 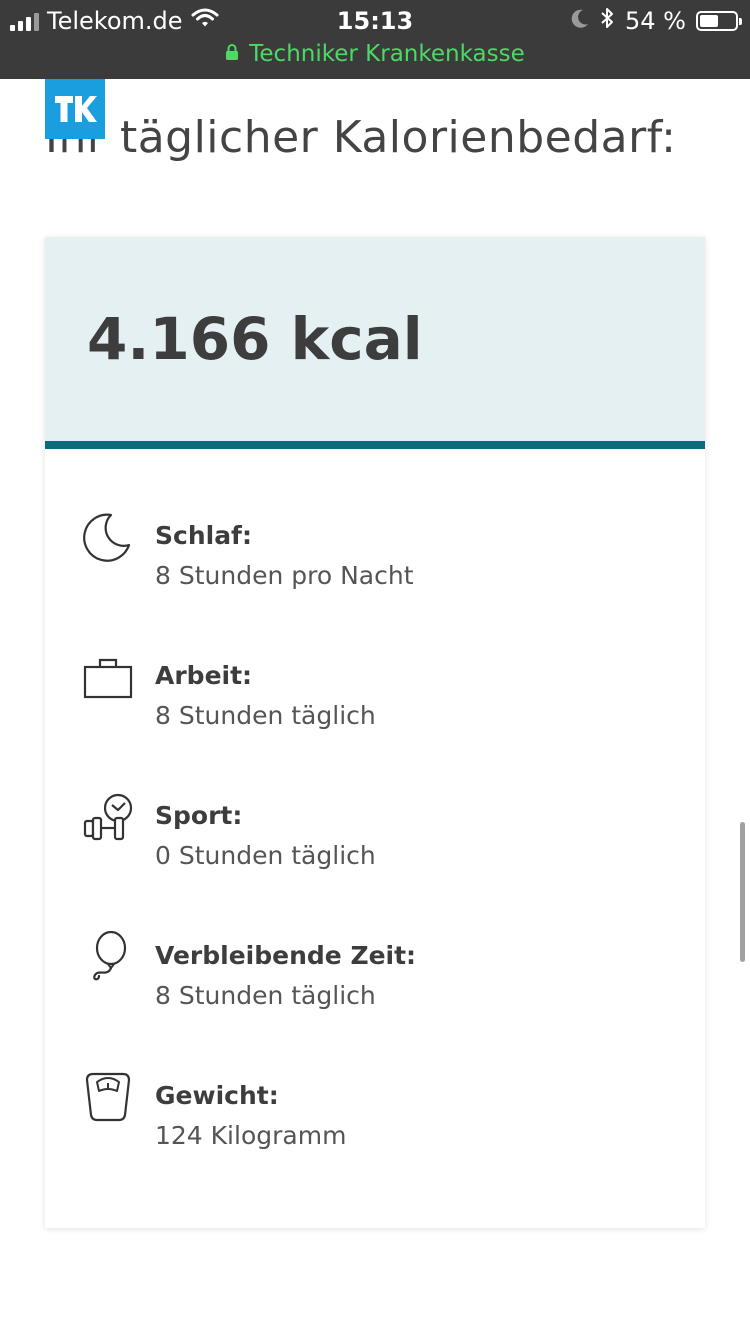 What do you see at coordinates (375, 556) in the screenshot?
I see `detail-item-sleep: Schlaf: 8 Stunden pro Nacht` at bounding box center [375, 556].